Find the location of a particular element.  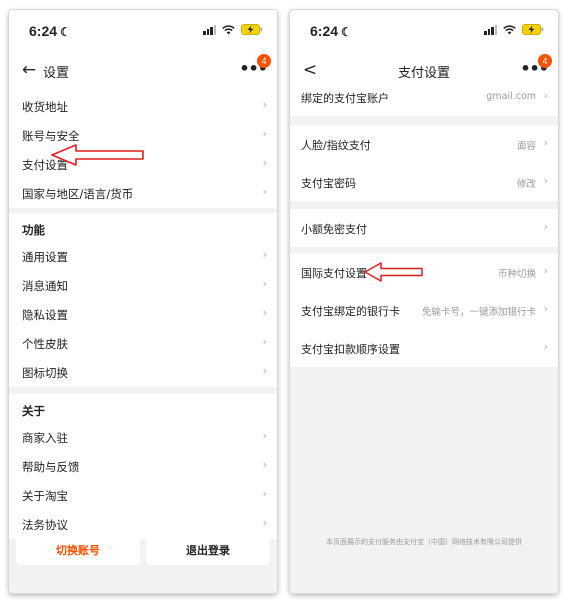

small-amount-group: 小额免密支付 › is located at coordinates (424, 228).